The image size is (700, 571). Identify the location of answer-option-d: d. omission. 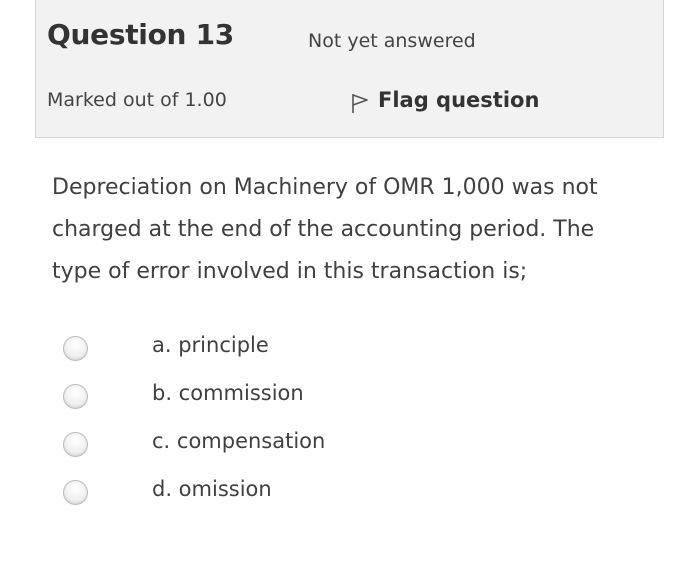
(210, 491).